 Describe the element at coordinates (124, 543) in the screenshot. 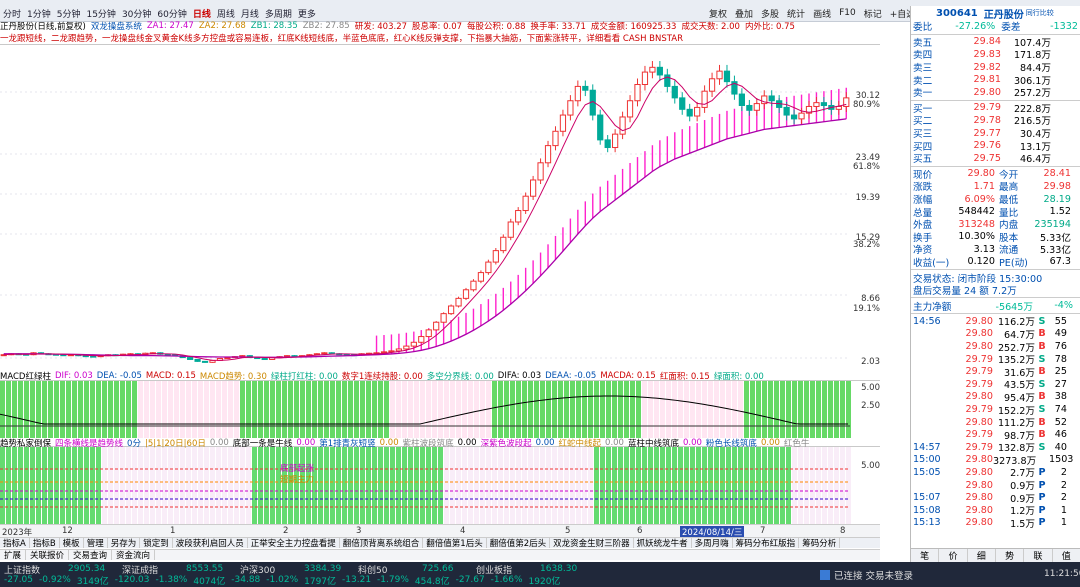

I see `indicator-tab-4: 另存为` at that location.